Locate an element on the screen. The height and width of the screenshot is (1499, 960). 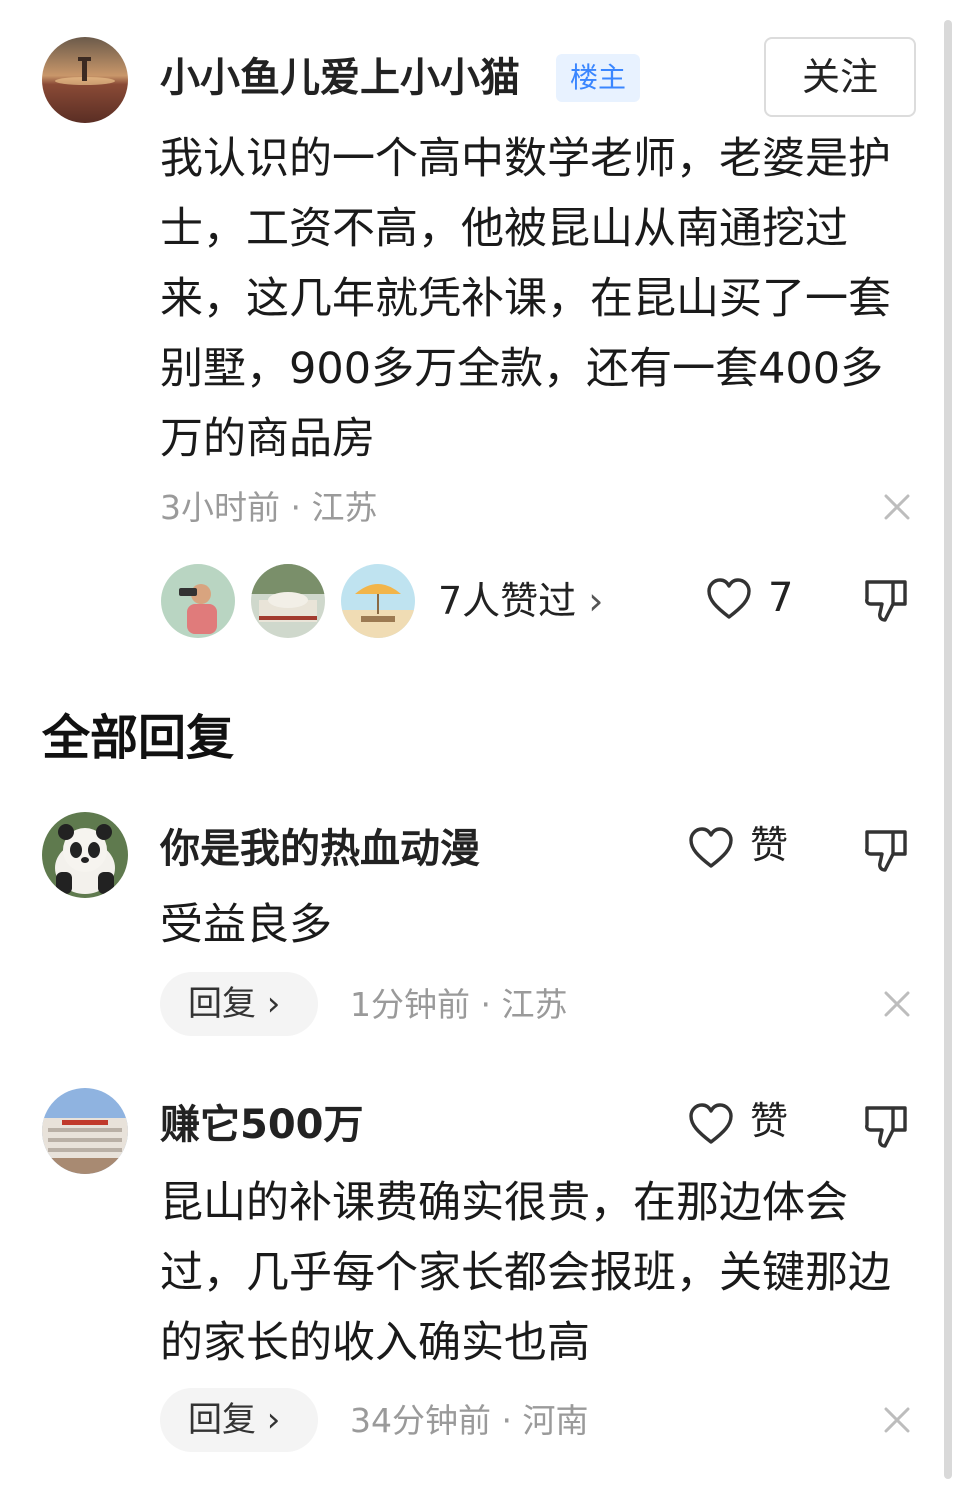
post-author-avatar is located at coordinates (85, 80).